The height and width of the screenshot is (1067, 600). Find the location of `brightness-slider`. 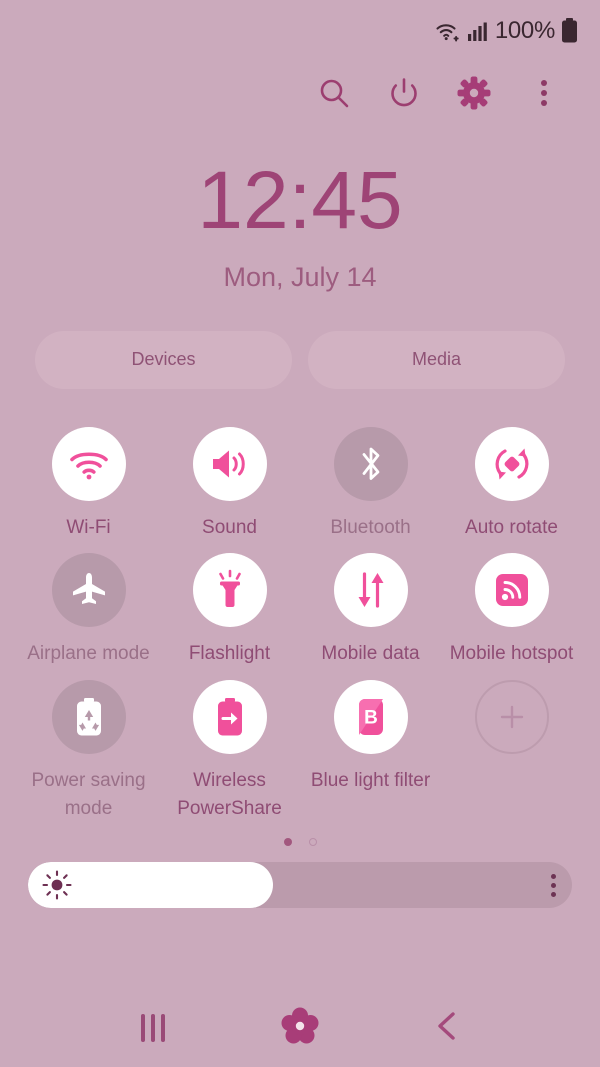

brightness-slider is located at coordinates (300, 885).